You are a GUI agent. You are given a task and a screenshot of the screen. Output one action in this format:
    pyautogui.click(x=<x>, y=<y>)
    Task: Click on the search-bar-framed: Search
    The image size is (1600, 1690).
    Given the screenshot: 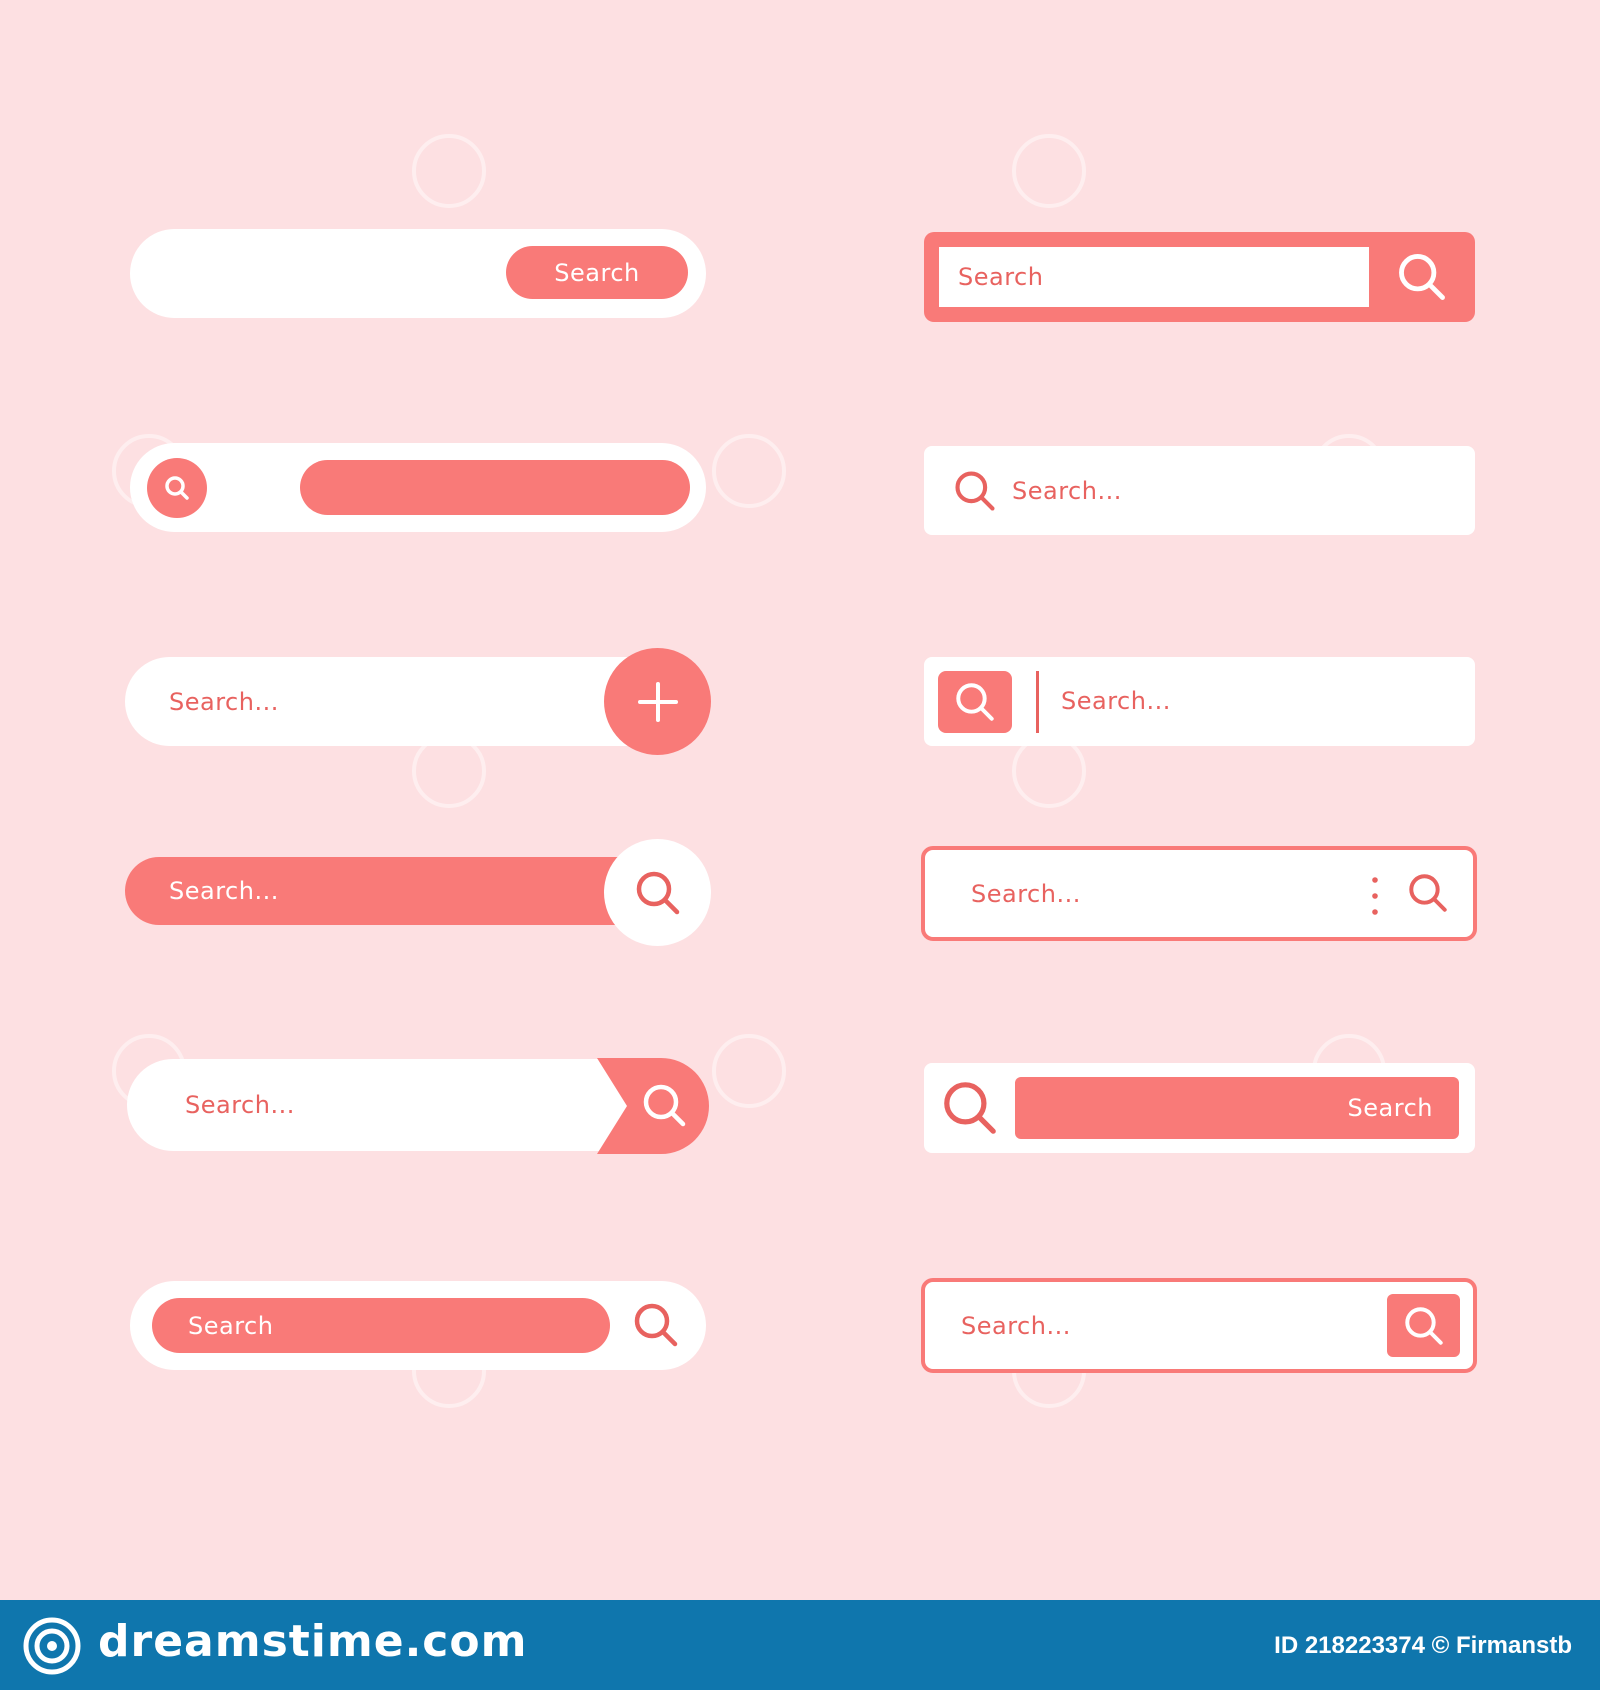 What is the action you would take?
    pyautogui.click(x=1199, y=277)
    